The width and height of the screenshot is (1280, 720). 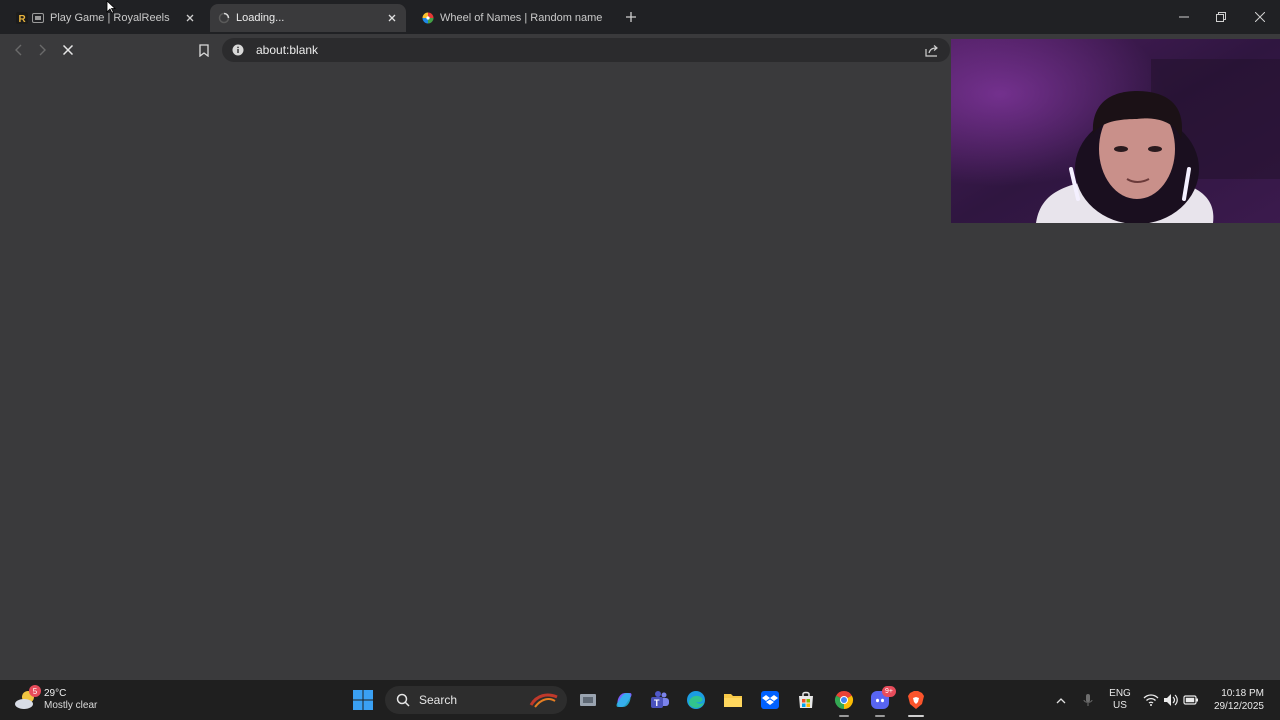 What do you see at coordinates (38, 18) in the screenshot?
I see `tab-muted-icon` at bounding box center [38, 18].